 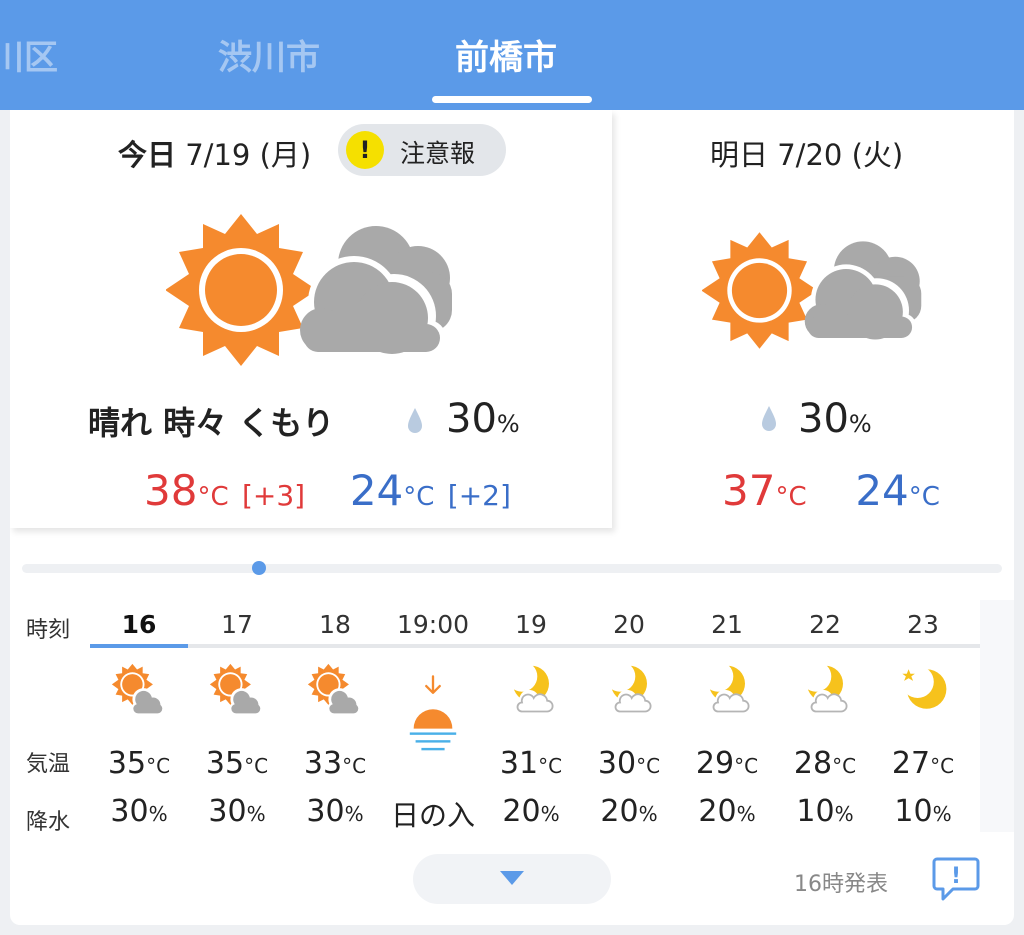 What do you see at coordinates (813, 763) in the screenshot?
I see `hour-temp: 28` at bounding box center [813, 763].